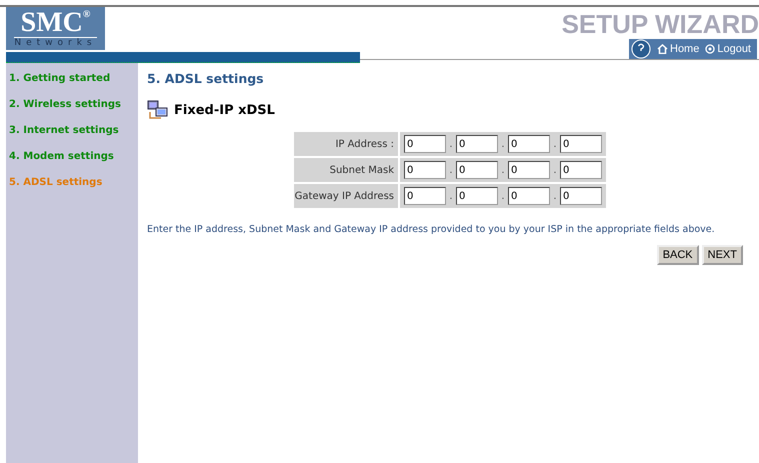  I want to click on company-logo: SMC® Networks, so click(55, 28).